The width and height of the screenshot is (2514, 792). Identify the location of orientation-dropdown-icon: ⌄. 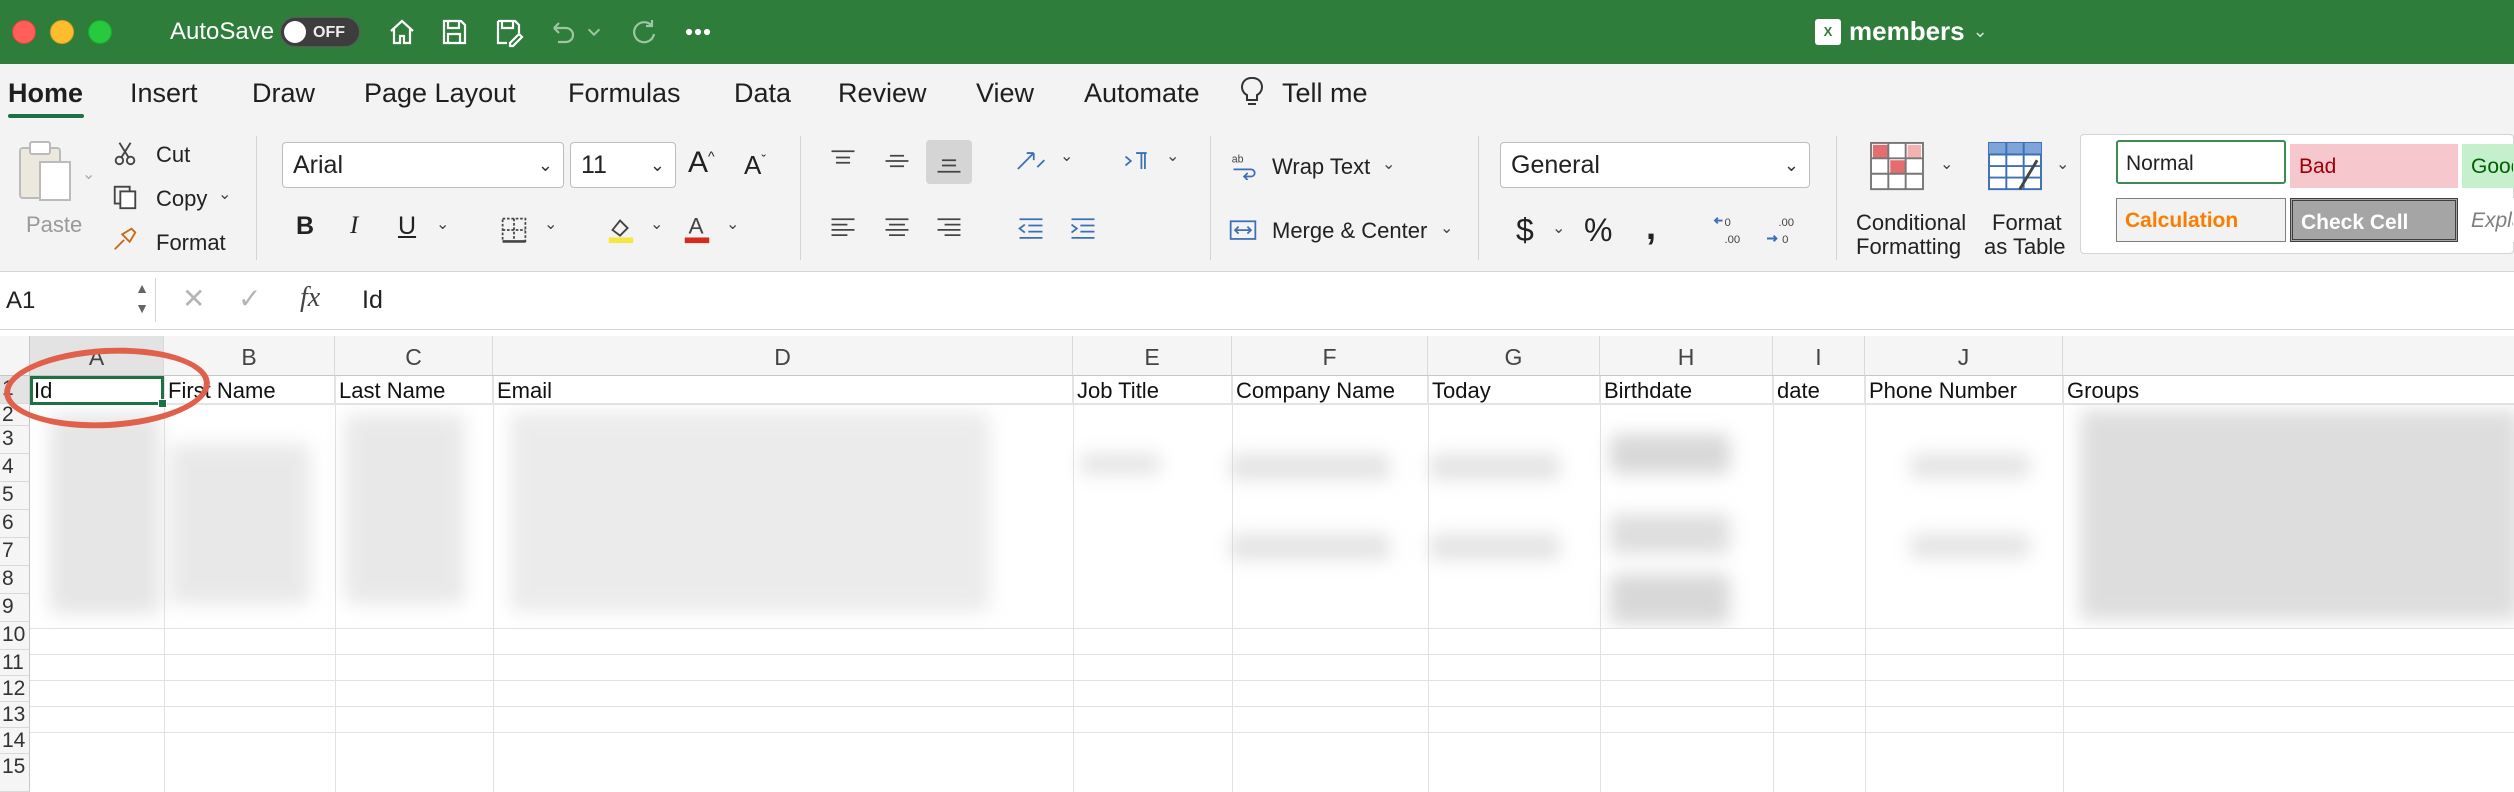
(1066, 156).